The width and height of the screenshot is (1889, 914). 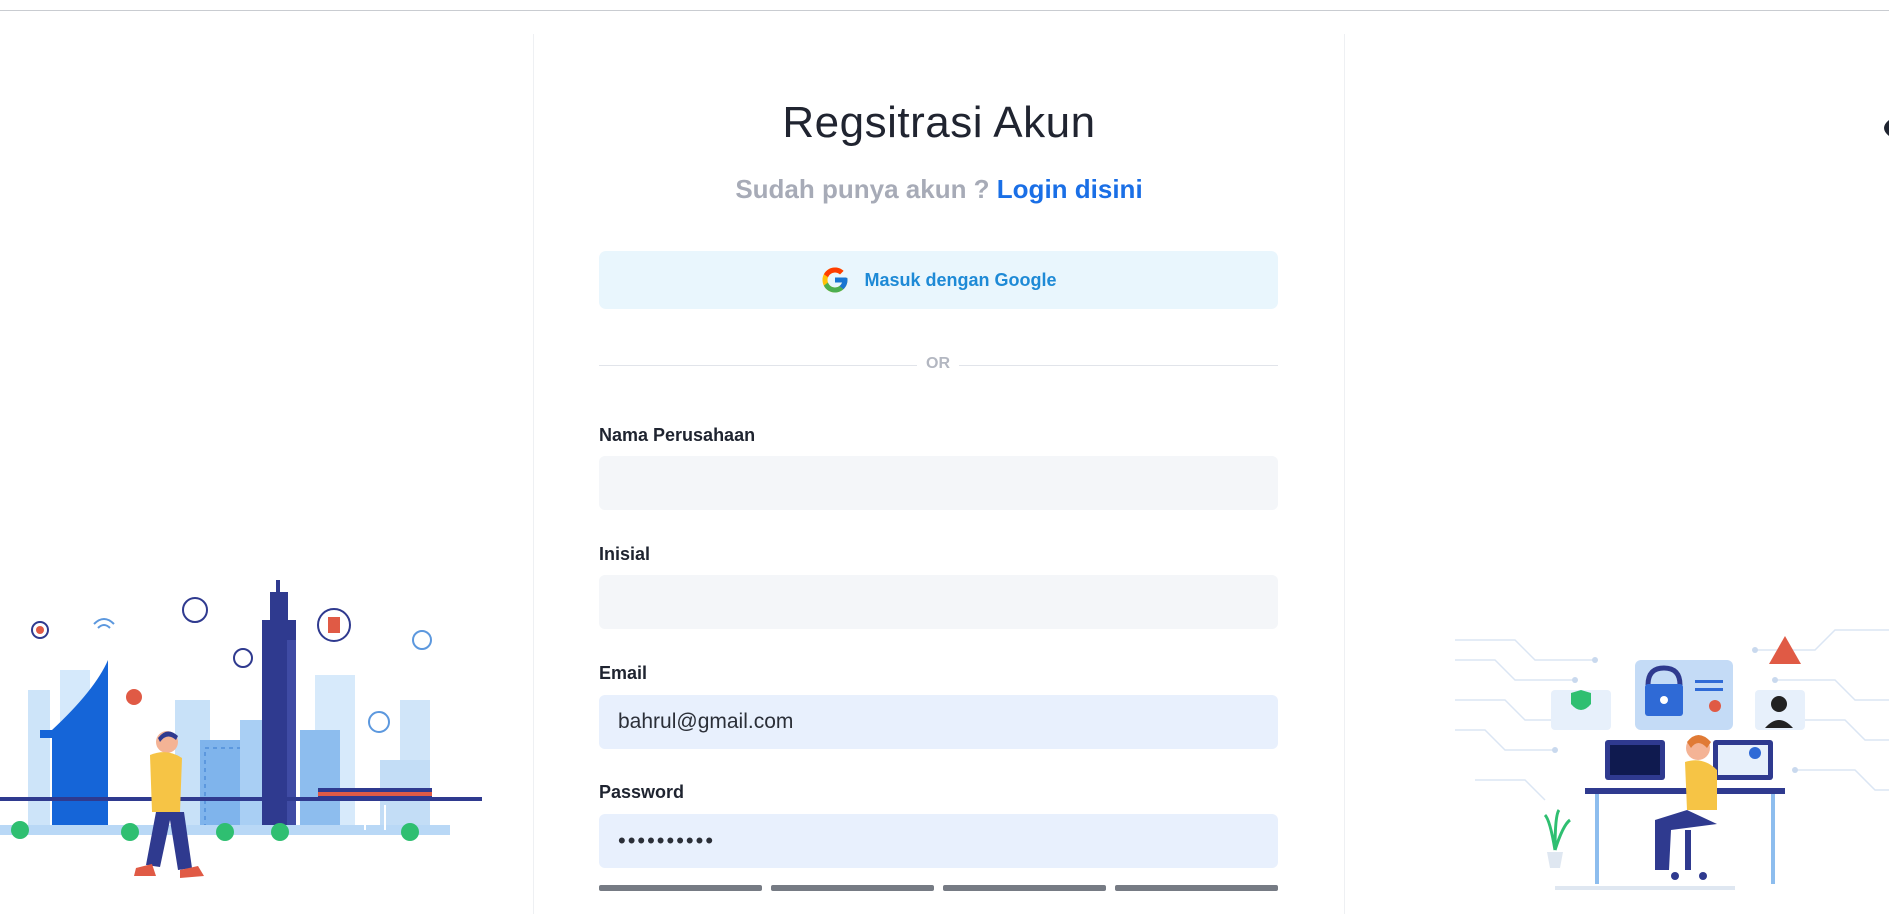 I want to click on divider-line-left, so click(x=758, y=365).